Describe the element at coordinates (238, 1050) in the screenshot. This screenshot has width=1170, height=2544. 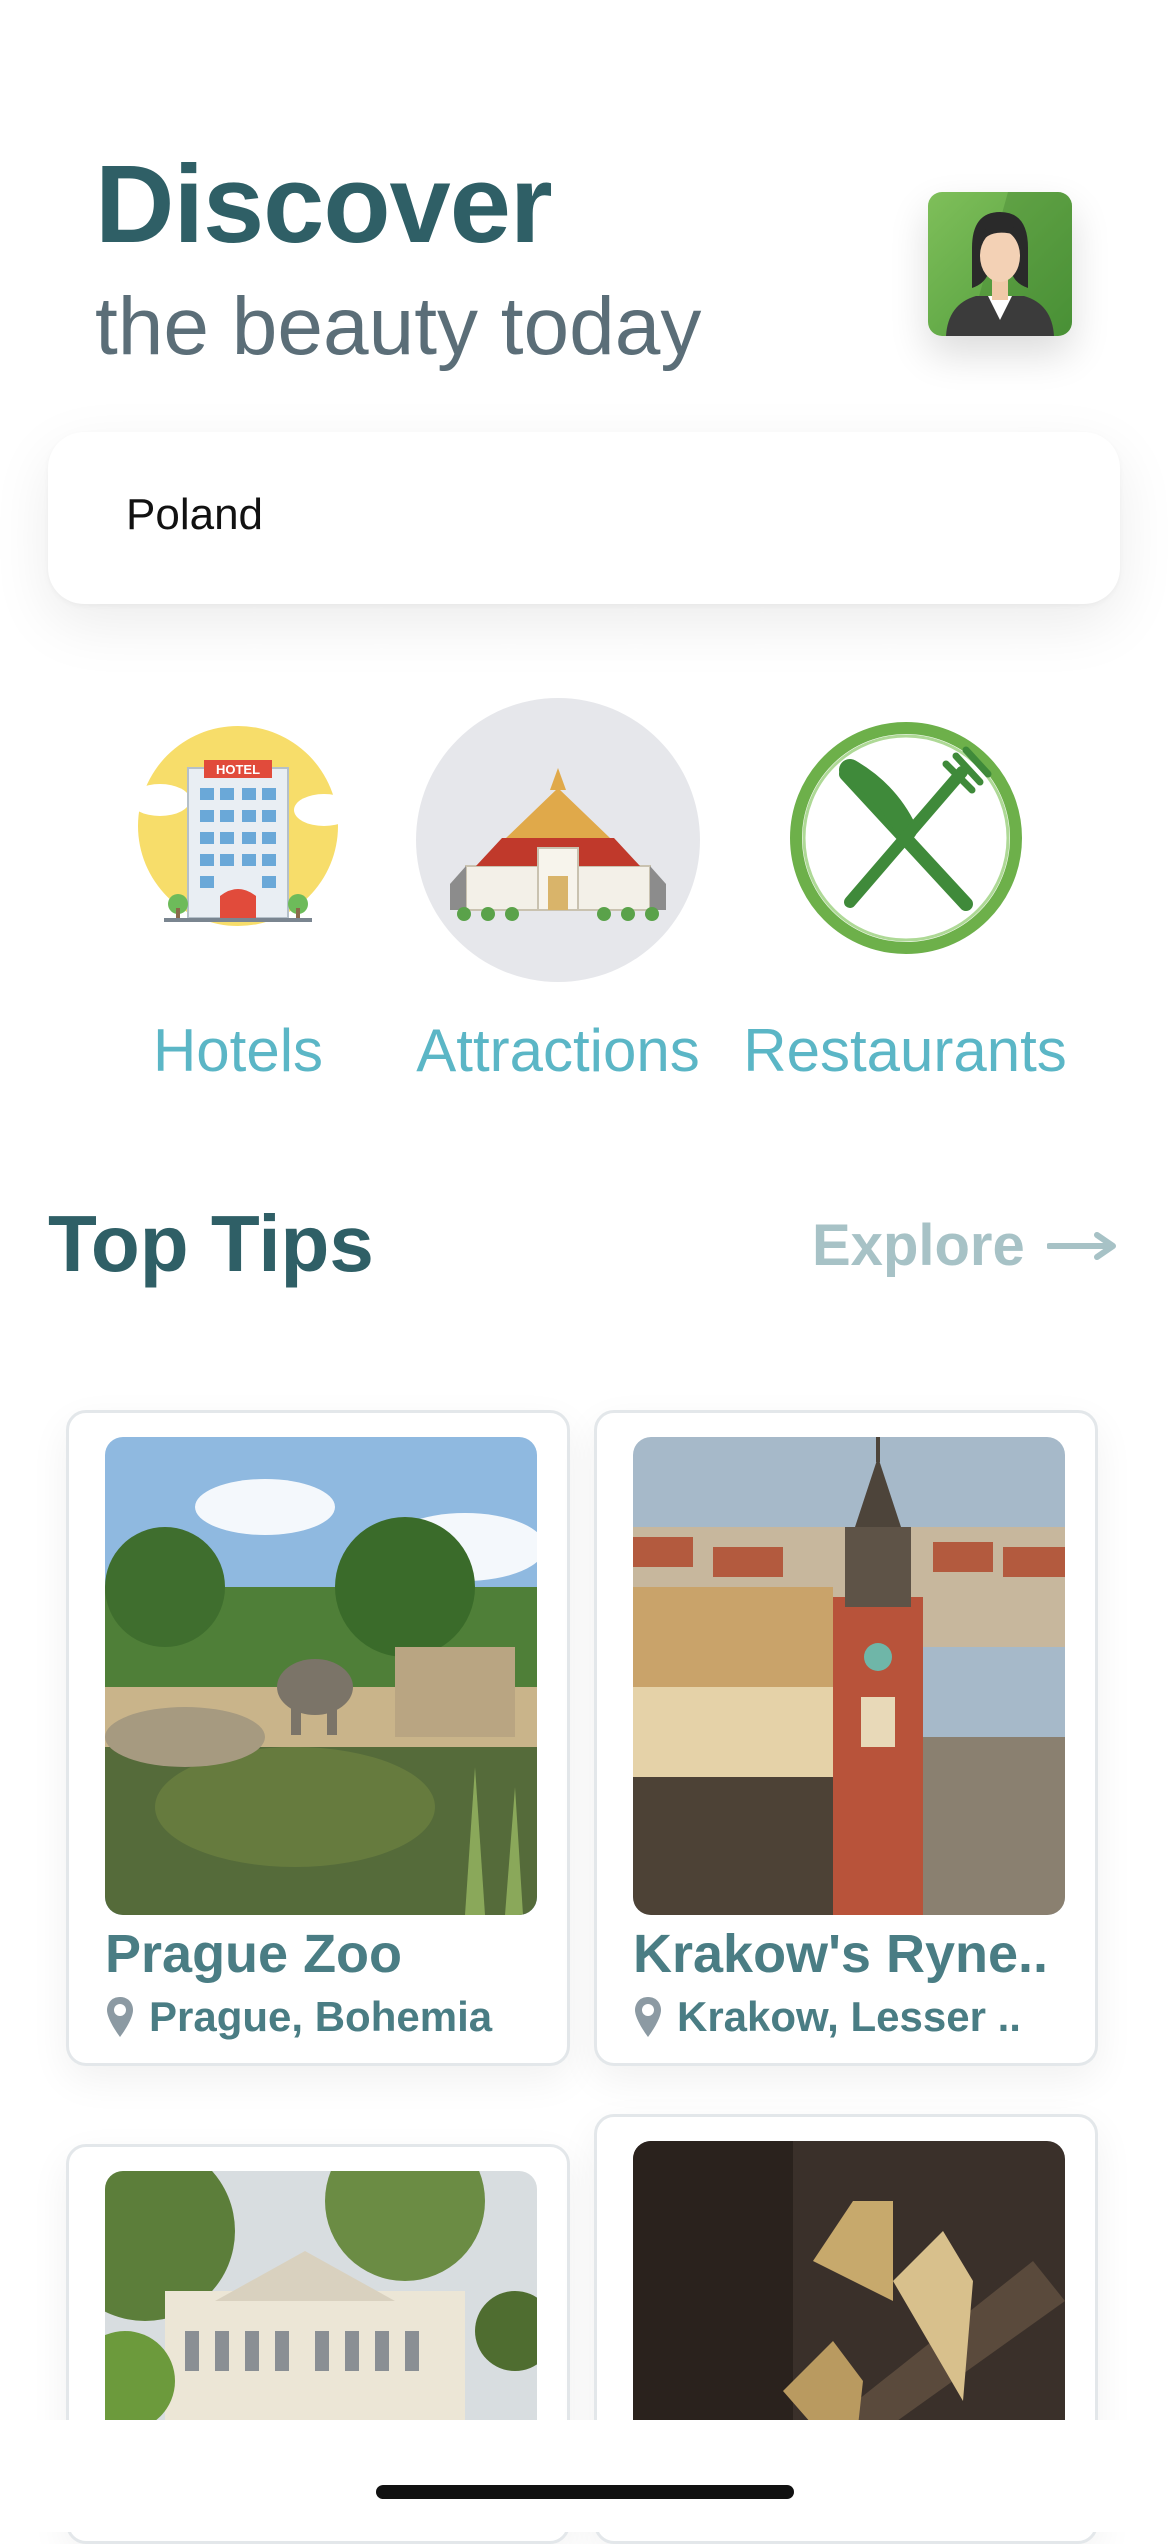
I see `category-label-hotels: Hotels` at that location.